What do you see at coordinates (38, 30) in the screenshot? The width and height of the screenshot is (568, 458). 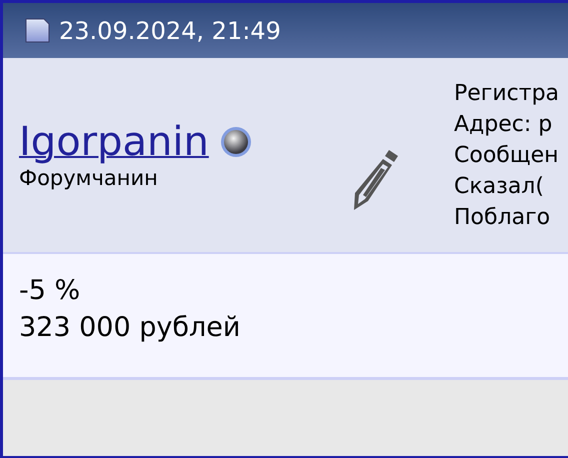 I see `document-icon` at bounding box center [38, 30].